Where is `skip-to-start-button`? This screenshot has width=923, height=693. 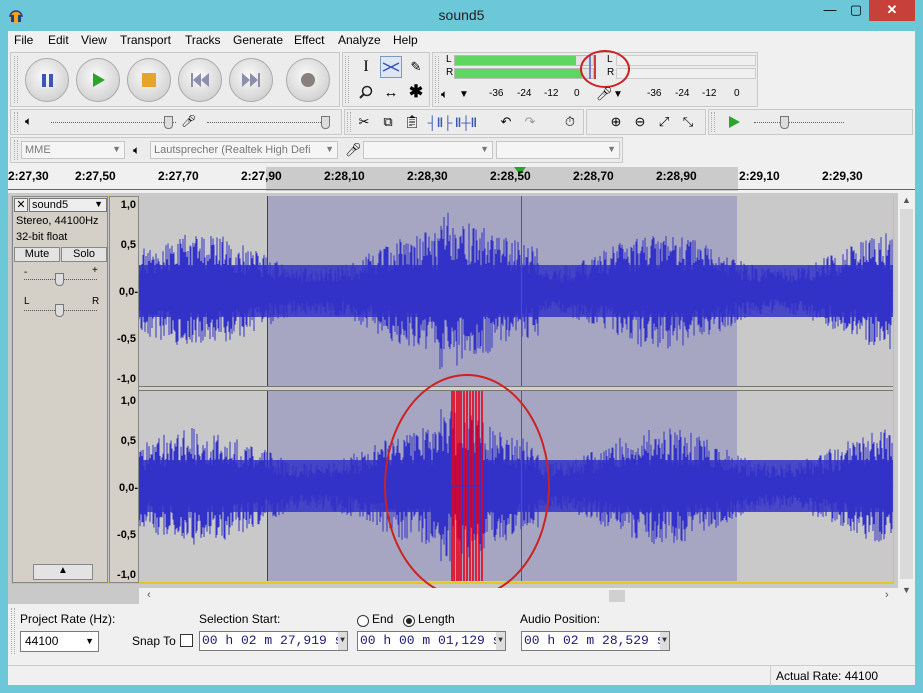 skip-to-start-button is located at coordinates (200, 80).